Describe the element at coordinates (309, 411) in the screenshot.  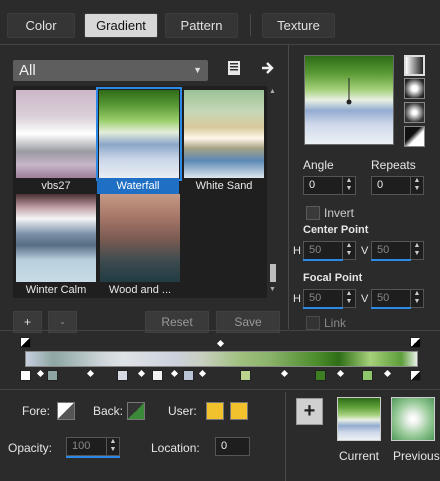
I see `add-swatch-button: +` at that location.